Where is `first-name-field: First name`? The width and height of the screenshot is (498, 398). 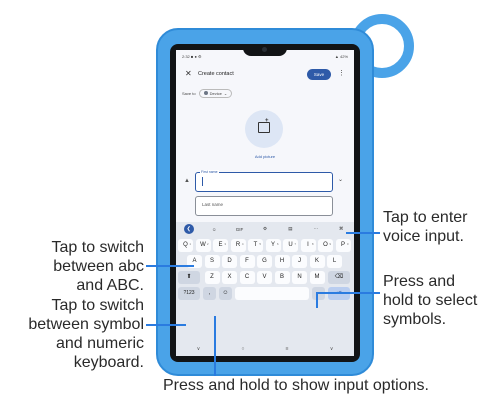 first-name-field: First name is located at coordinates (264, 181).